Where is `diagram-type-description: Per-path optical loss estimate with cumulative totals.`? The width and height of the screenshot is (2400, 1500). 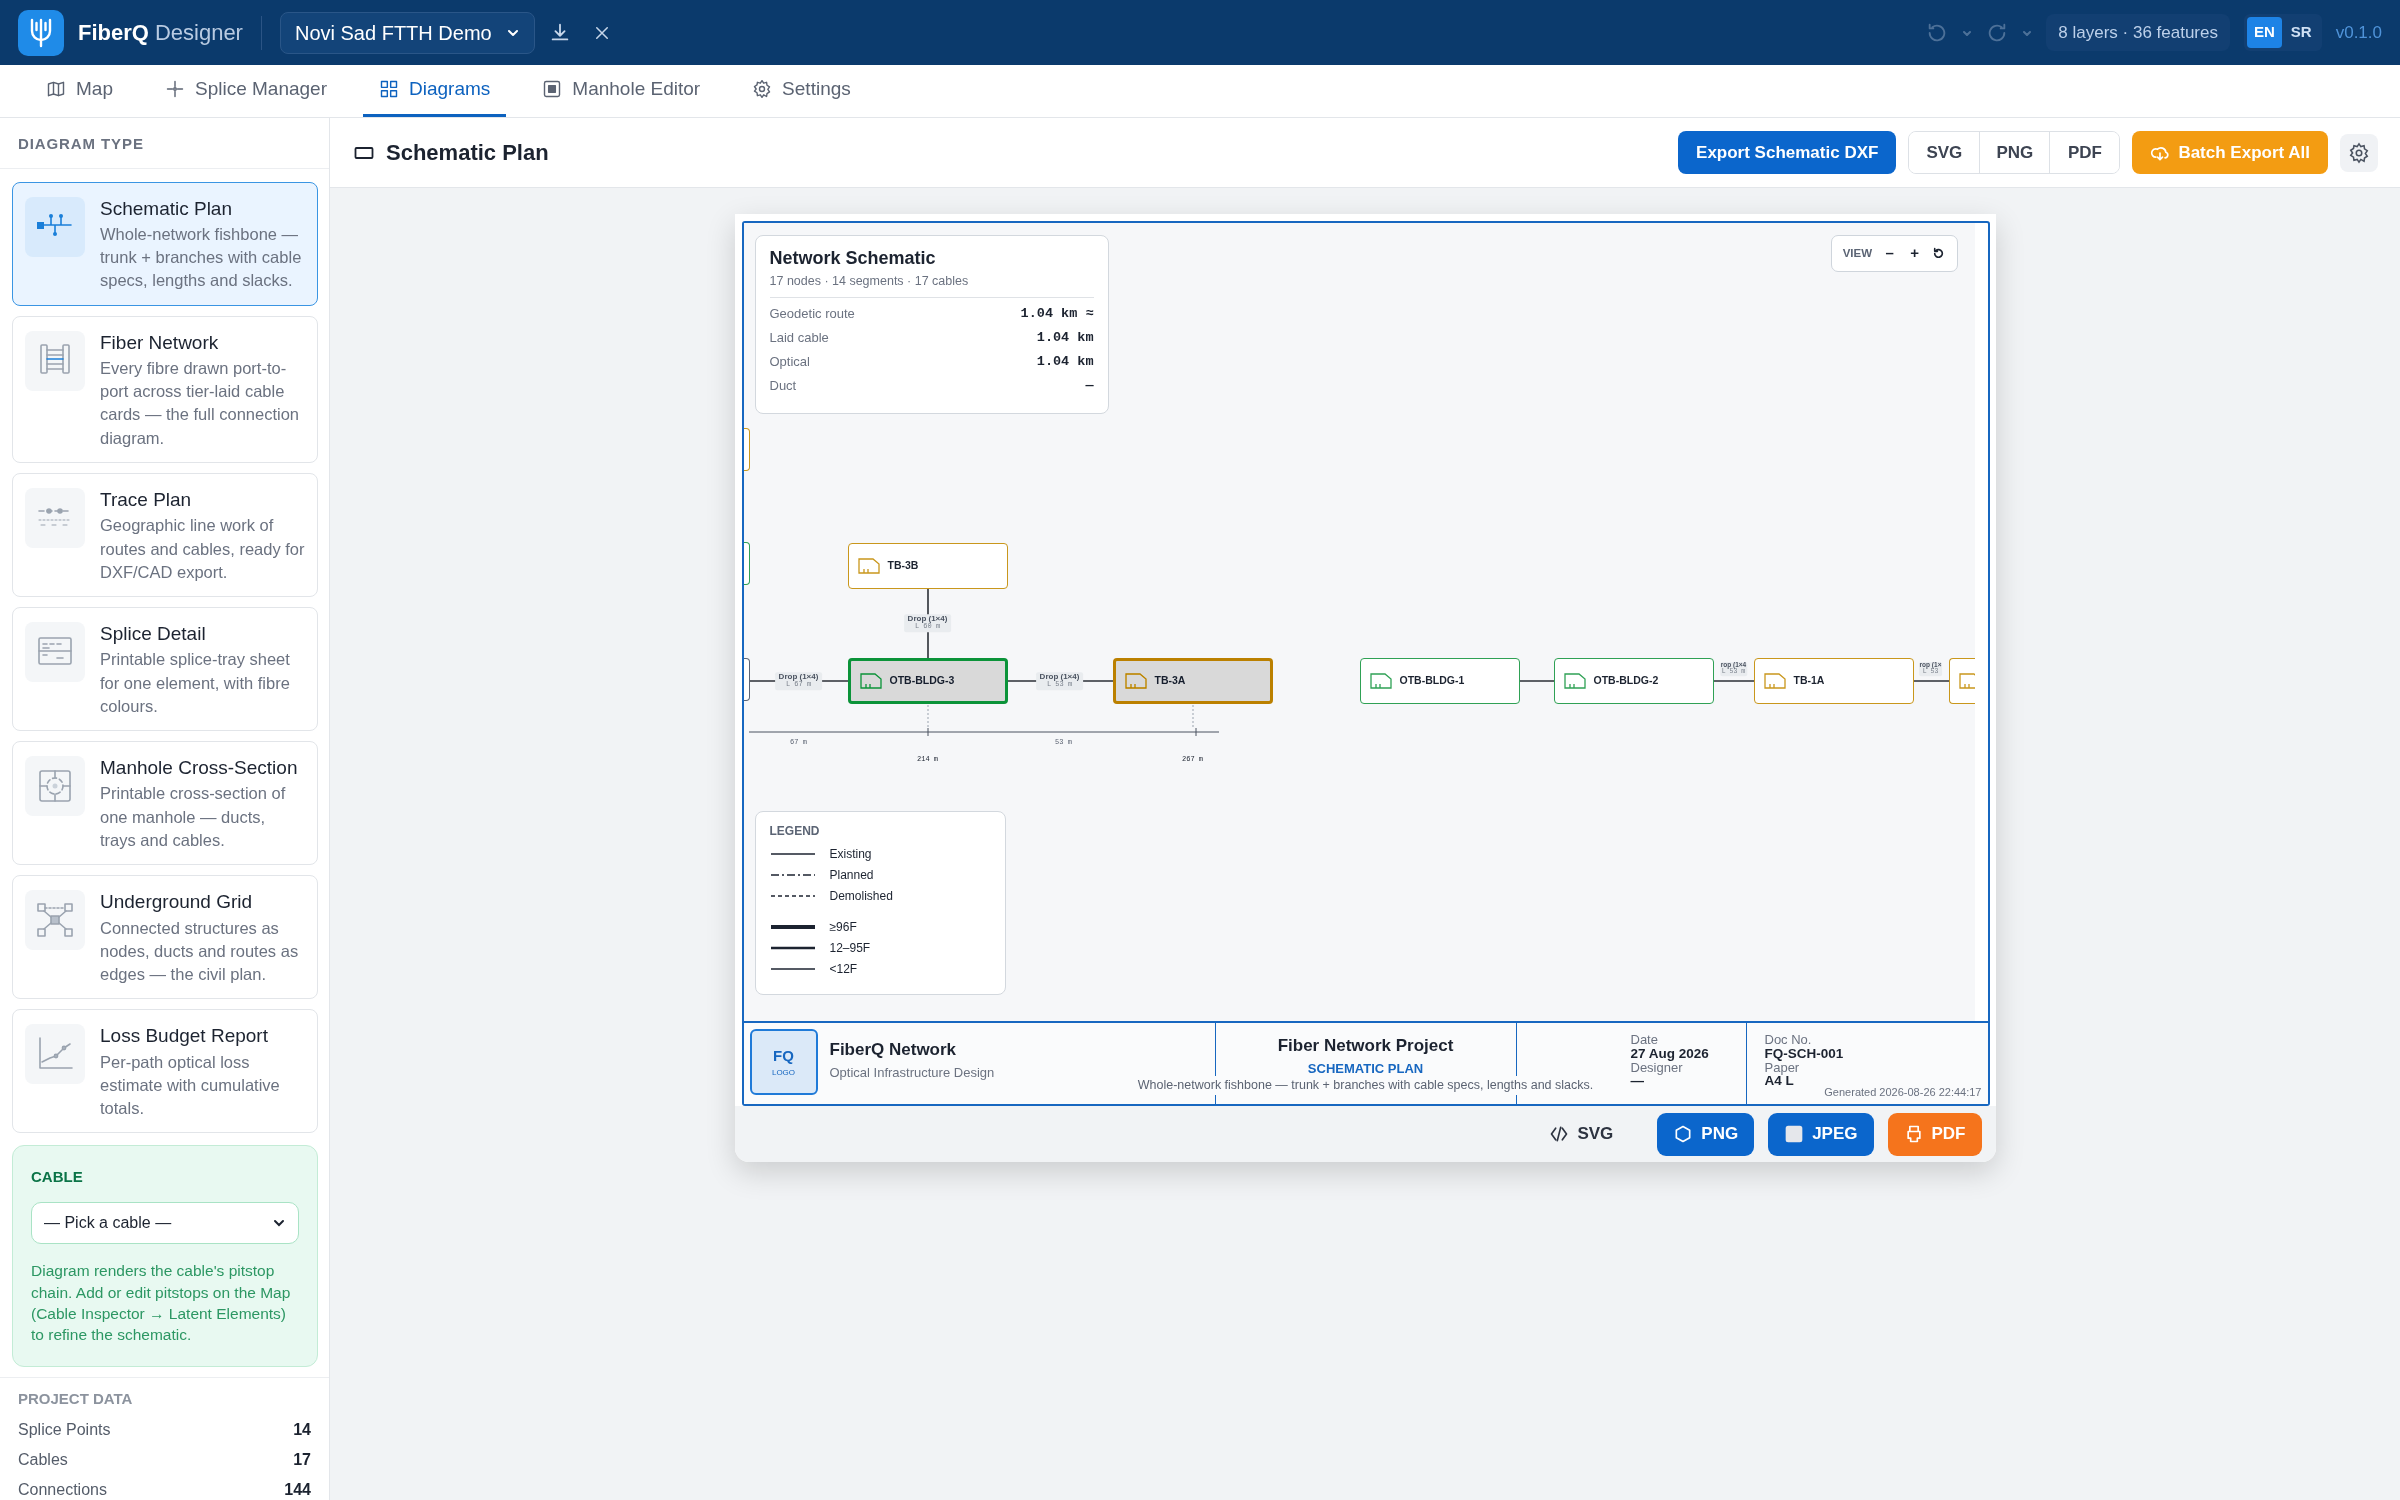 diagram-type-description: Per-path optical loss estimate with cumulative totals. is located at coordinates (190, 1085).